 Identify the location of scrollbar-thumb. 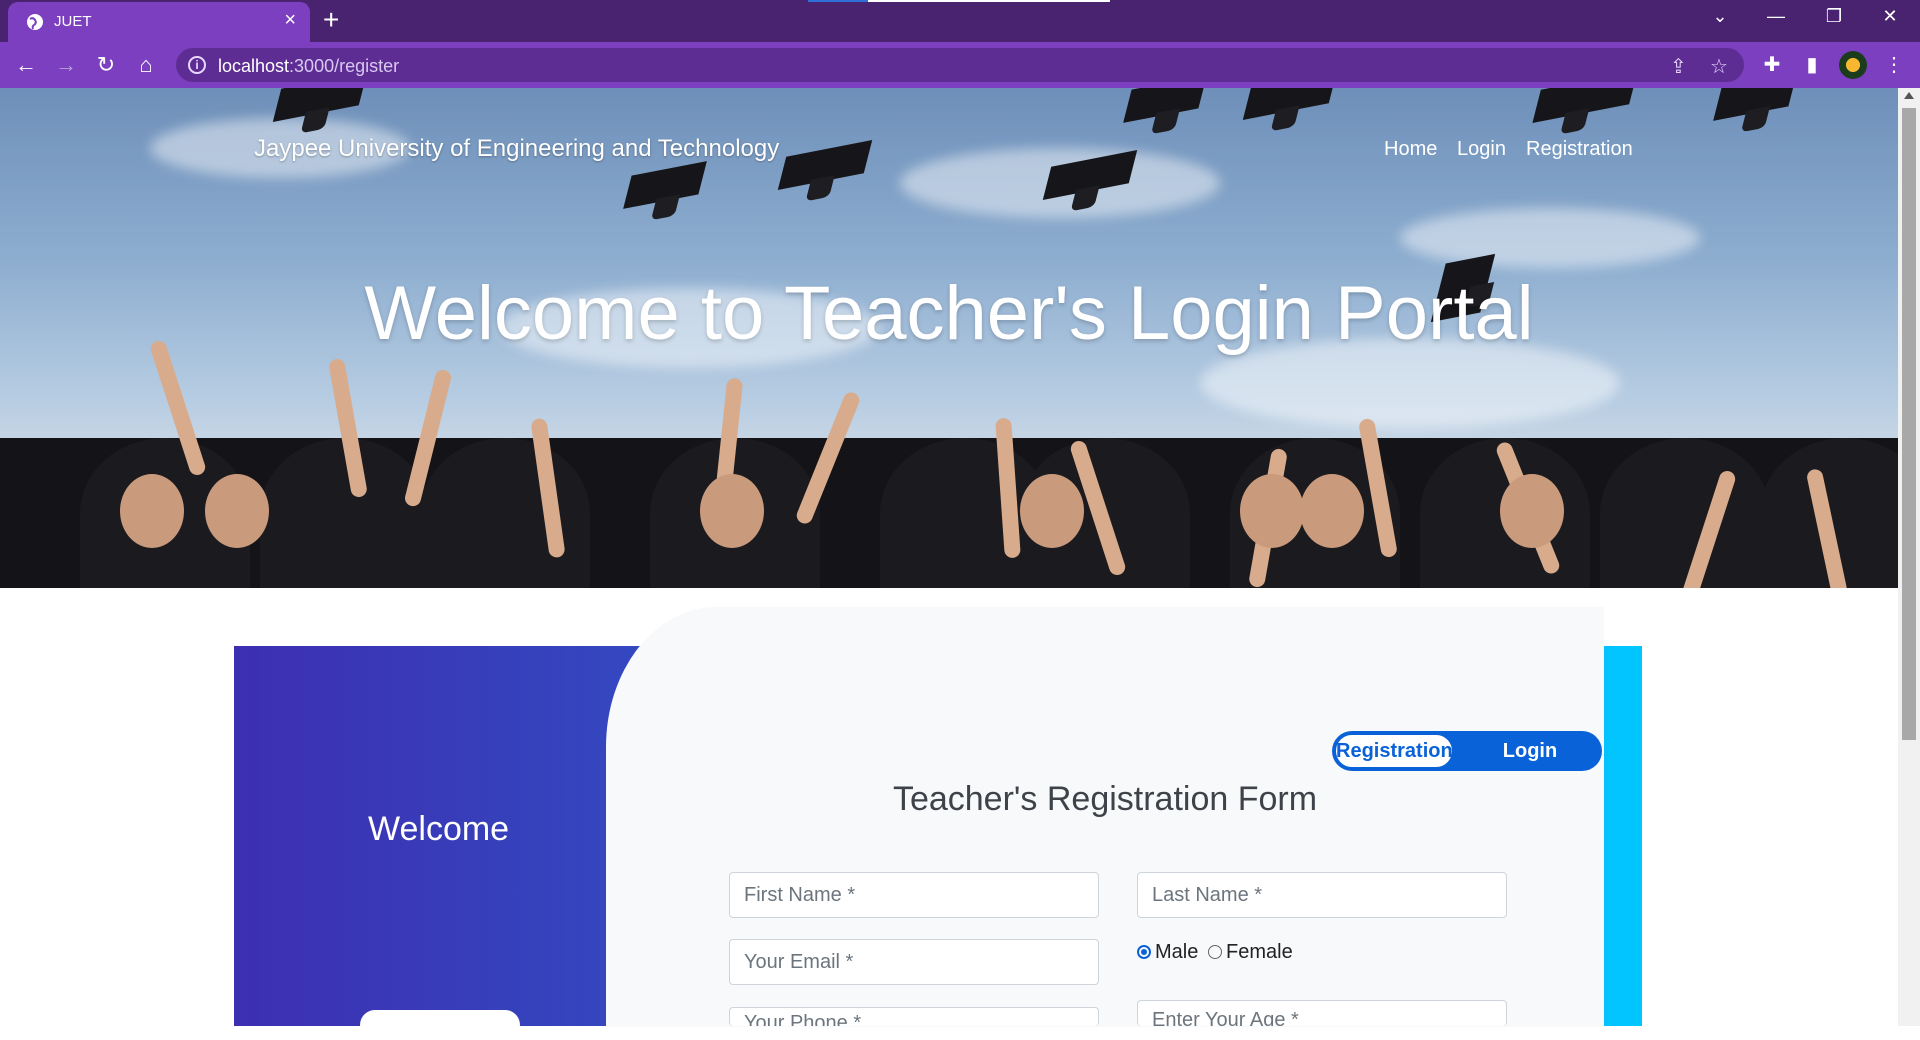
(1909, 424).